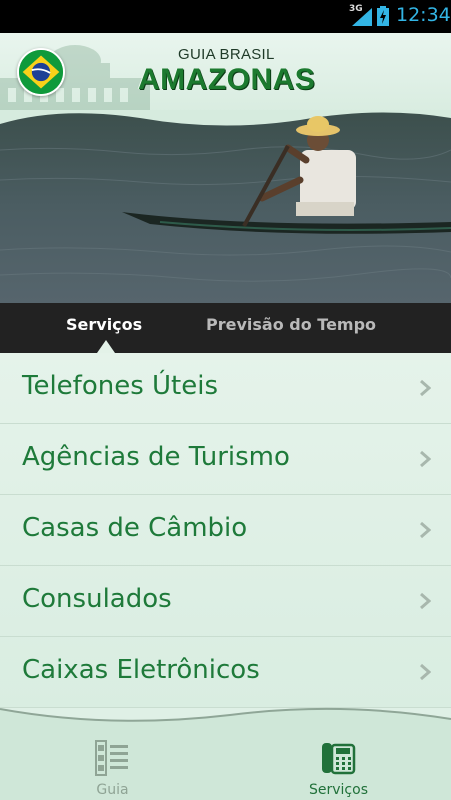 The width and height of the screenshot is (451, 800). I want to click on brazil-flag-icon, so click(41, 72).